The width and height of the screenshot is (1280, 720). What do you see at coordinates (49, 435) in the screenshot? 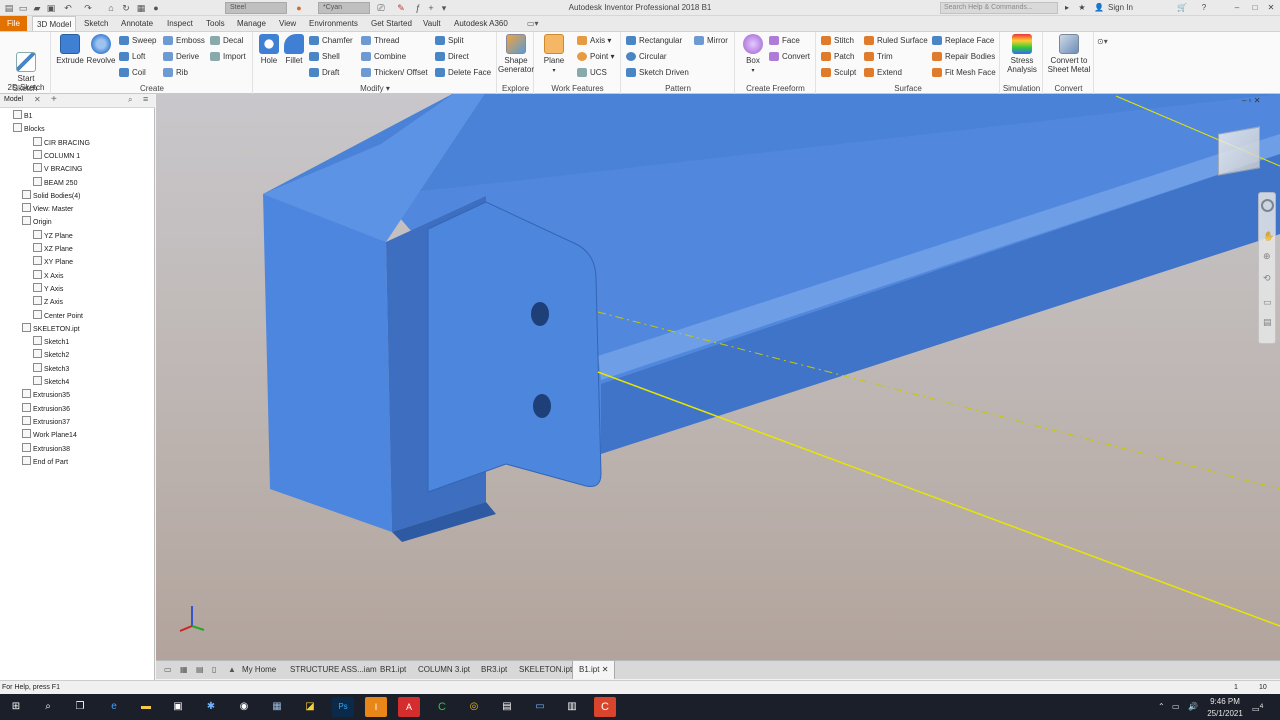
I see `tree-item: Work Plane14` at bounding box center [49, 435].